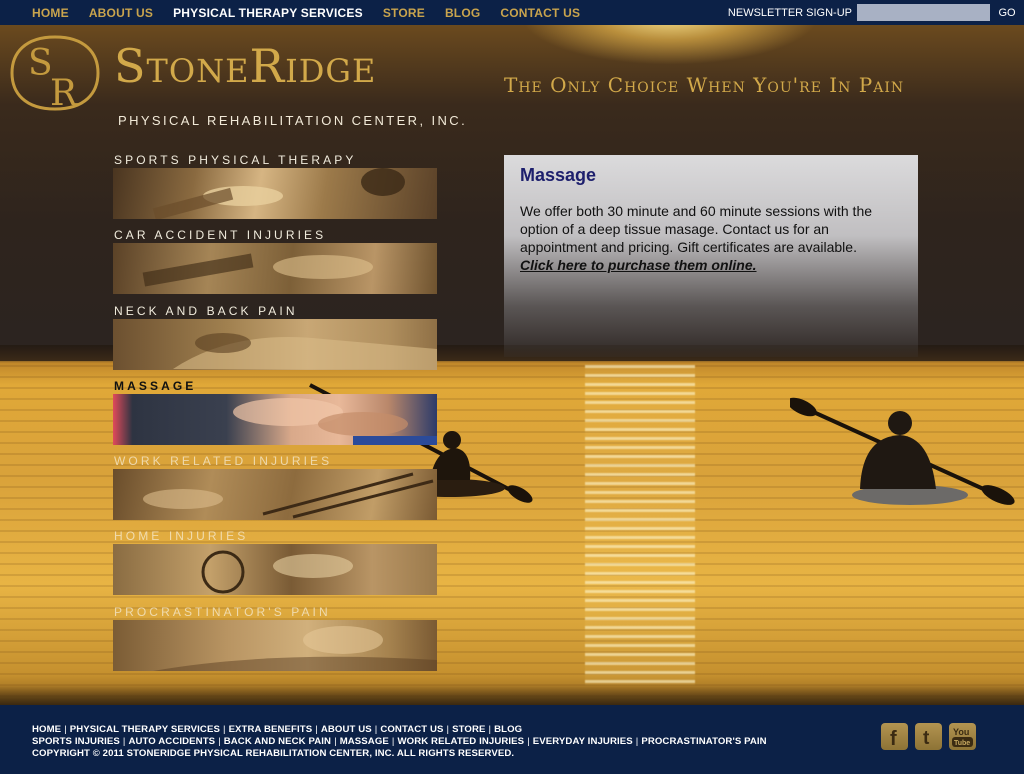 This screenshot has height=774, width=1024. I want to click on footer-link-work-related-injuries: WORK RELATED INJURIES, so click(461, 741).